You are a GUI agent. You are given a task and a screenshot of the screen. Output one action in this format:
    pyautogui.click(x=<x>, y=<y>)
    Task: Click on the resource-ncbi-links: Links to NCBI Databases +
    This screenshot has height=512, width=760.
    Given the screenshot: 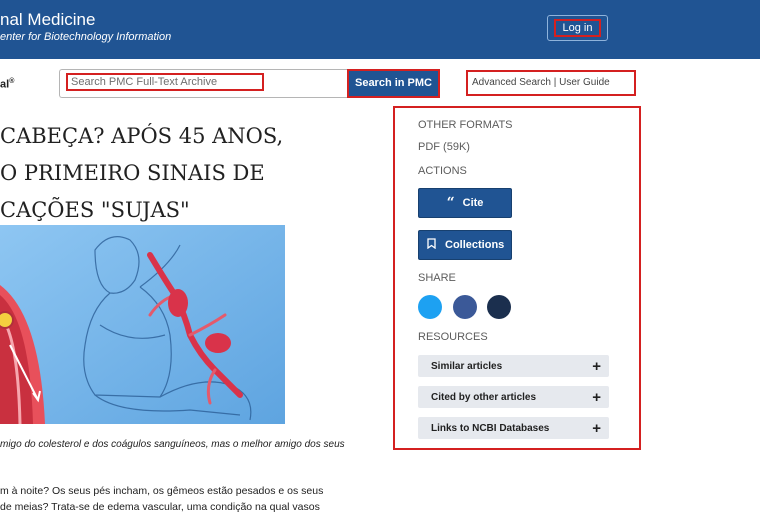 What is the action you would take?
    pyautogui.click(x=513, y=428)
    